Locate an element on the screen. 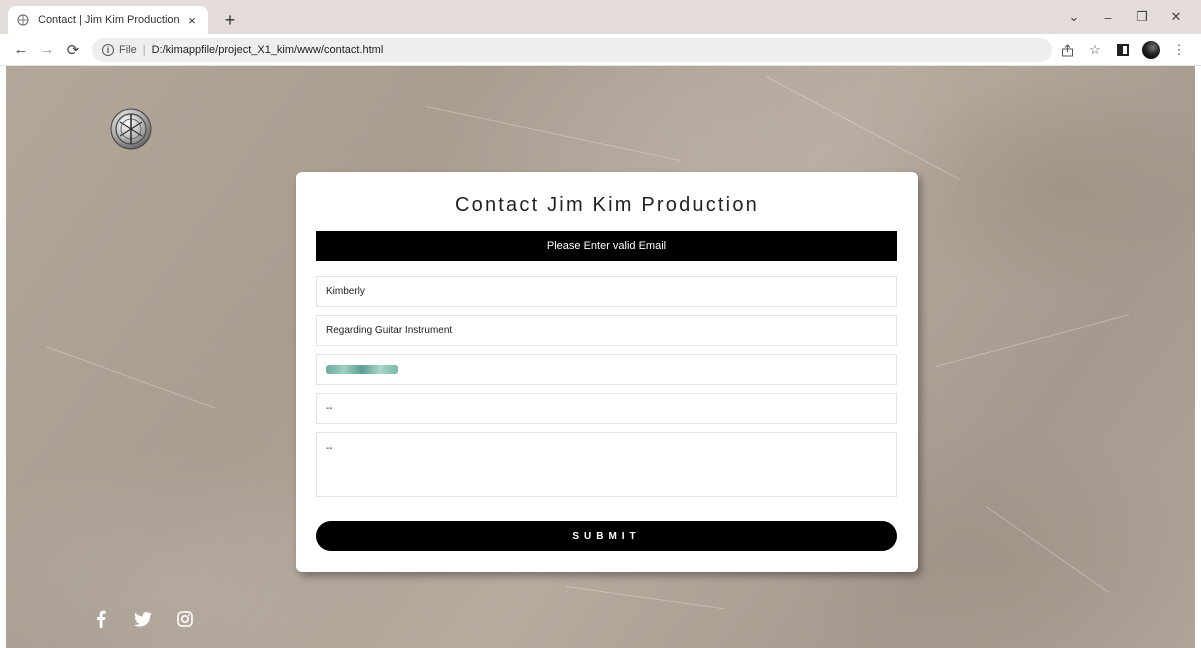 This screenshot has height=648, width=1201. twitter-icon is located at coordinates (143, 619).